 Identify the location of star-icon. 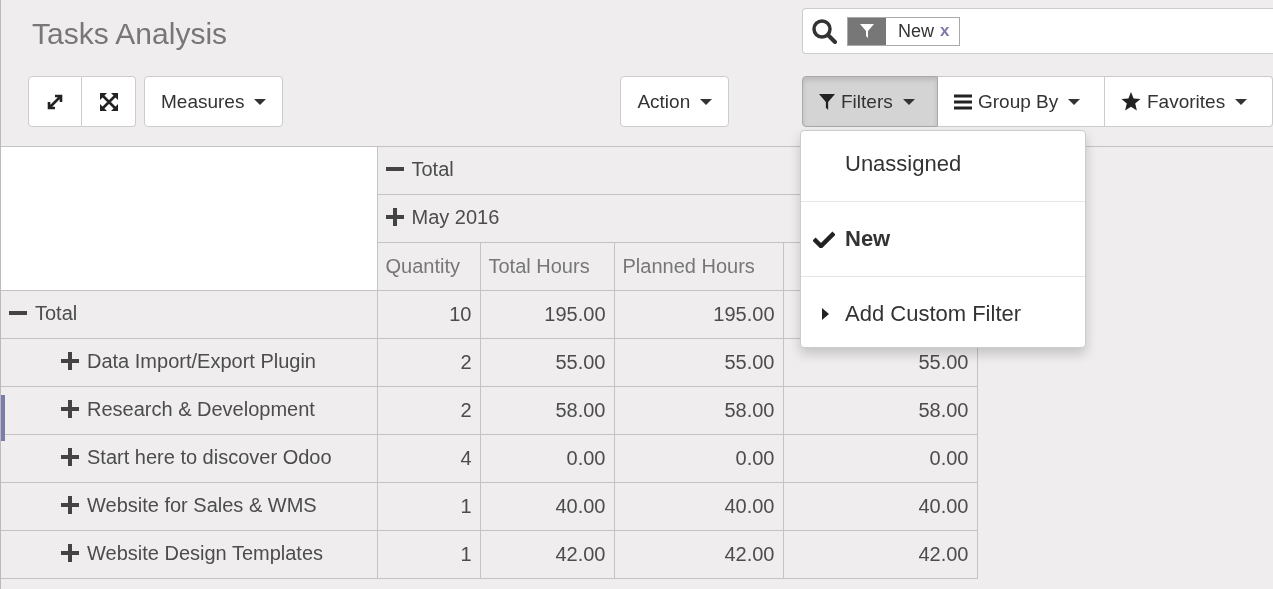
(1131, 101).